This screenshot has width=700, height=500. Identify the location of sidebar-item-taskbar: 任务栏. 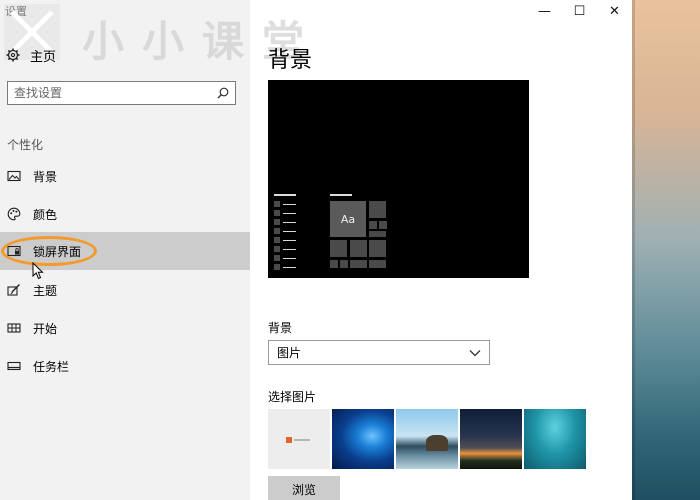
(125, 366).